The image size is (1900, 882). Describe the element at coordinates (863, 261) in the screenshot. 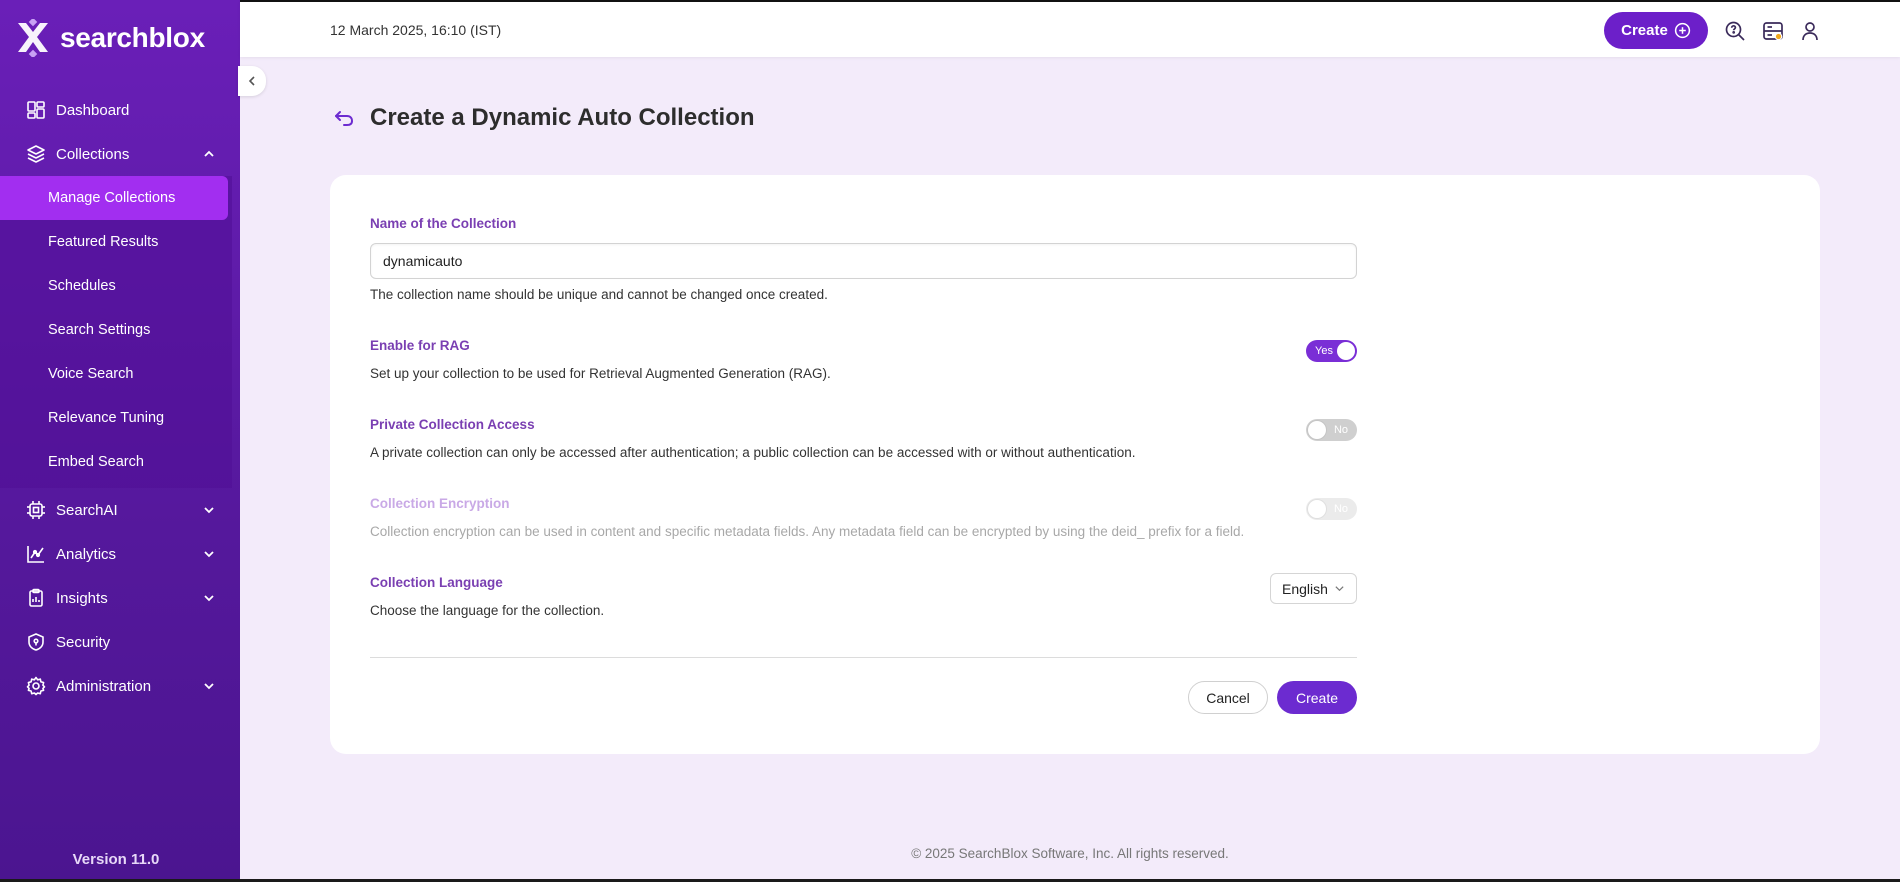

I see `collection-name-input` at that location.